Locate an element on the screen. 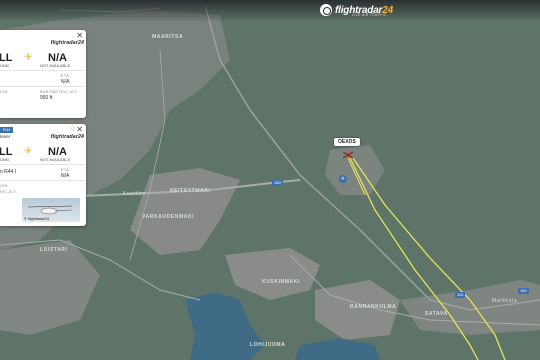 The height and width of the screenshot is (360, 540). panel-header: ✕ flightradar24 is located at coordinates (43, 41).